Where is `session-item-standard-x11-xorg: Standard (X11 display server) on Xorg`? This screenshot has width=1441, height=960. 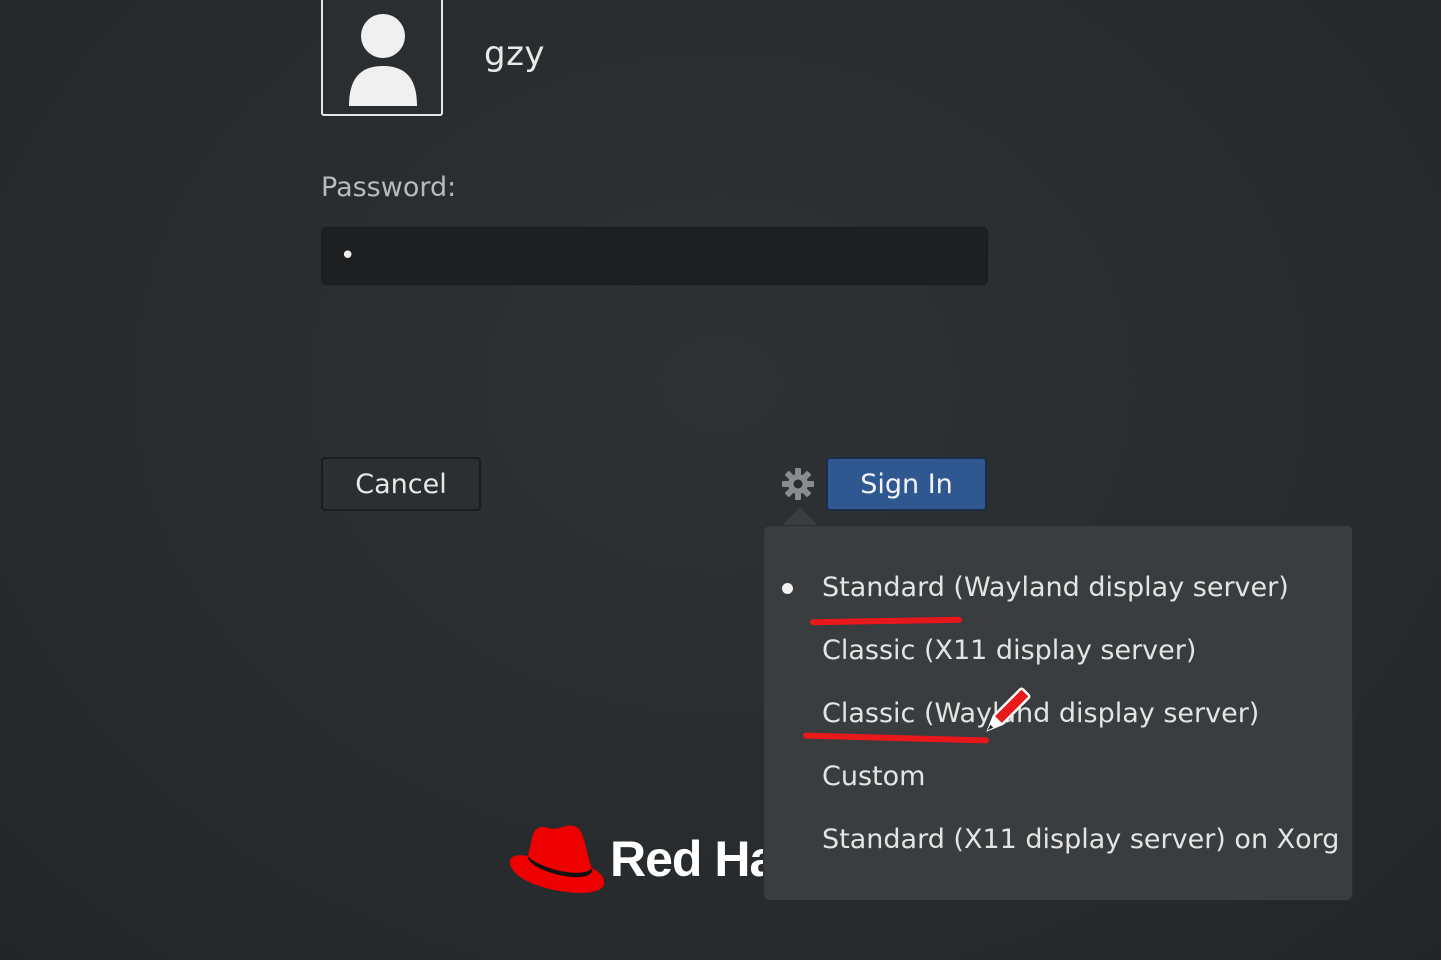
session-item-standard-x11-xorg: Standard (X11 display server) on Xorg is located at coordinates (1058, 839).